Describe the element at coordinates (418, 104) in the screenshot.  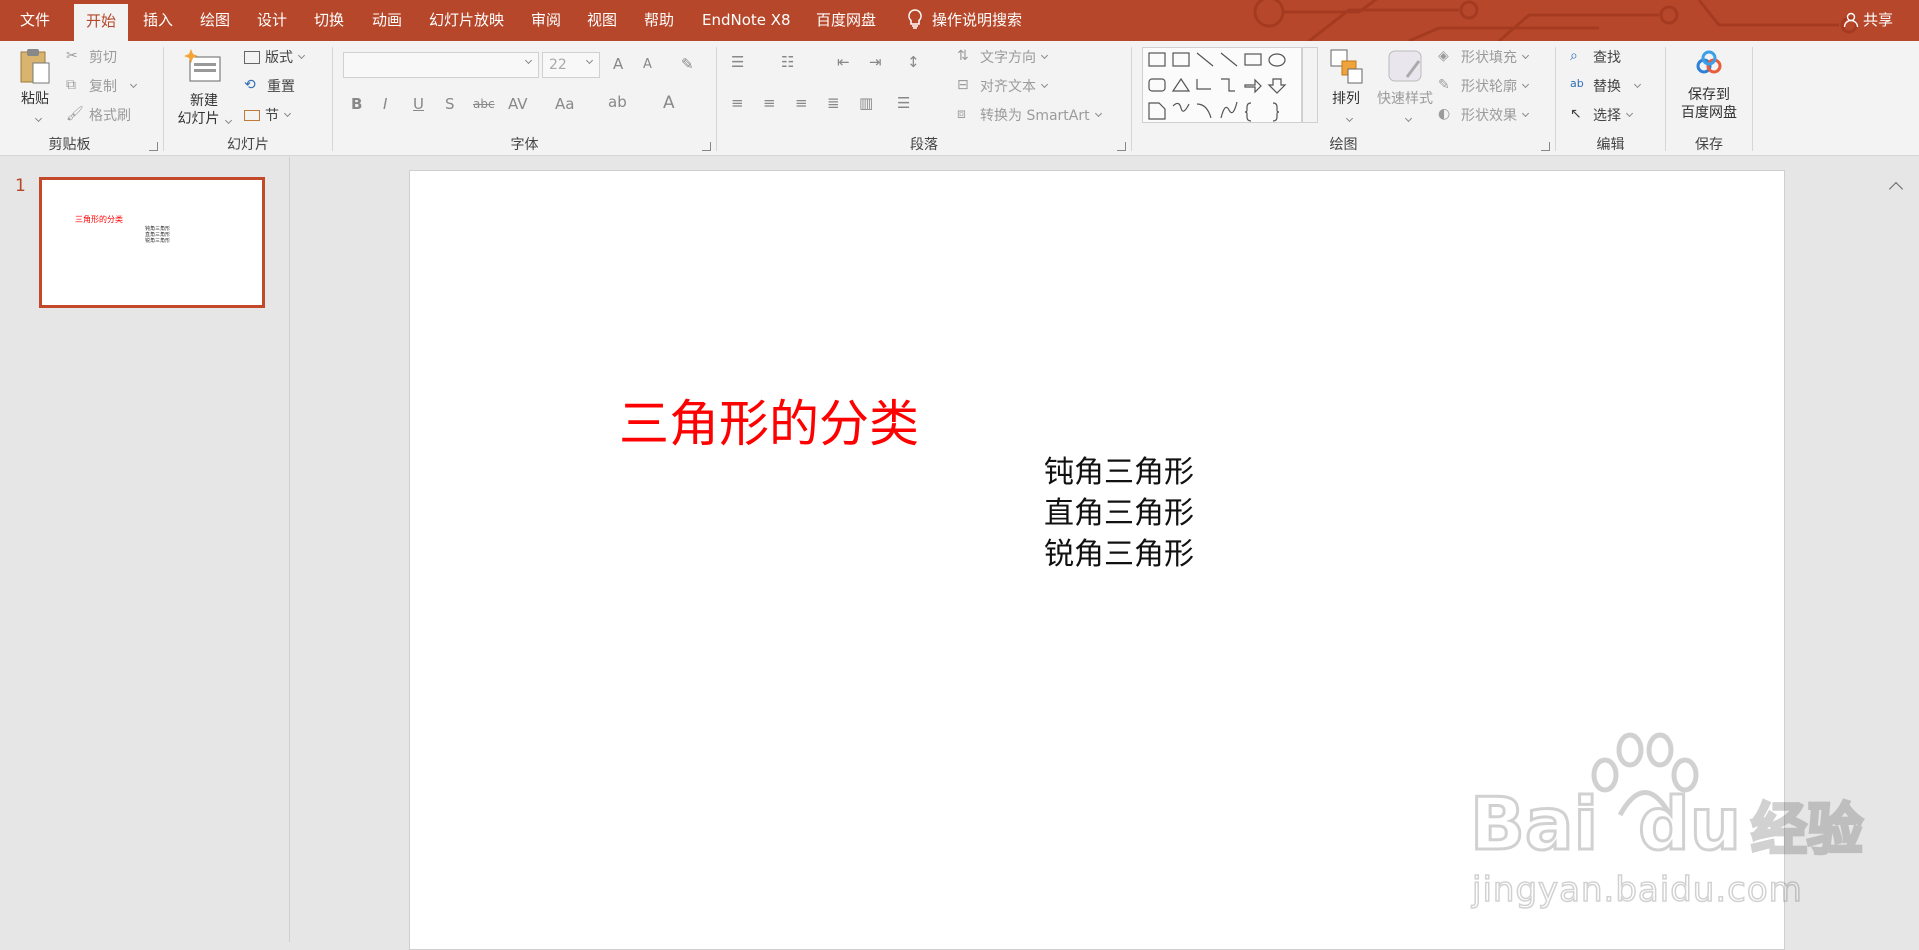
I see `underline-button: U` at that location.